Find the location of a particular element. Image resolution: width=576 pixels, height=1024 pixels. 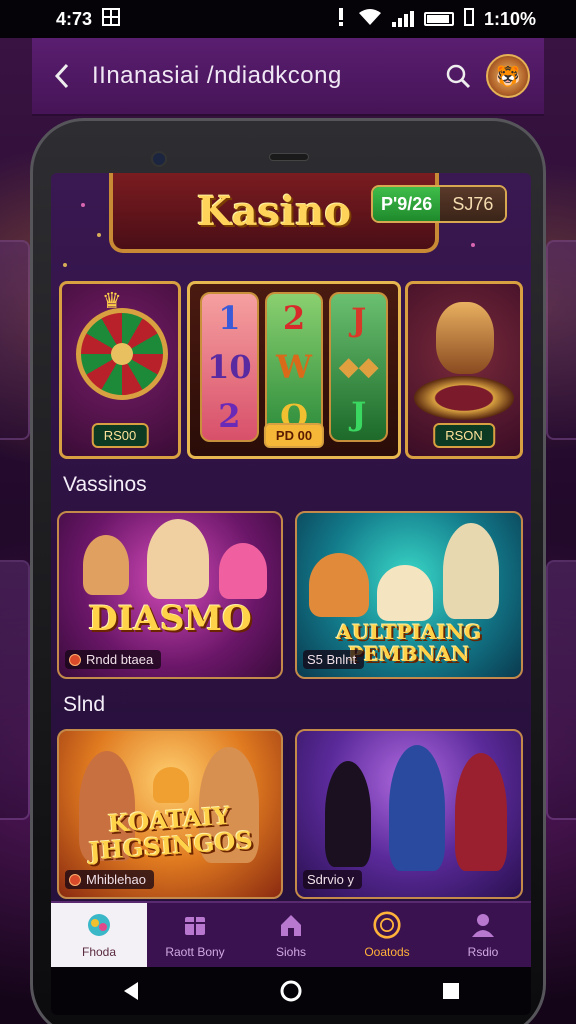

slot-chip-label: RSON is located at coordinates (464, 435).